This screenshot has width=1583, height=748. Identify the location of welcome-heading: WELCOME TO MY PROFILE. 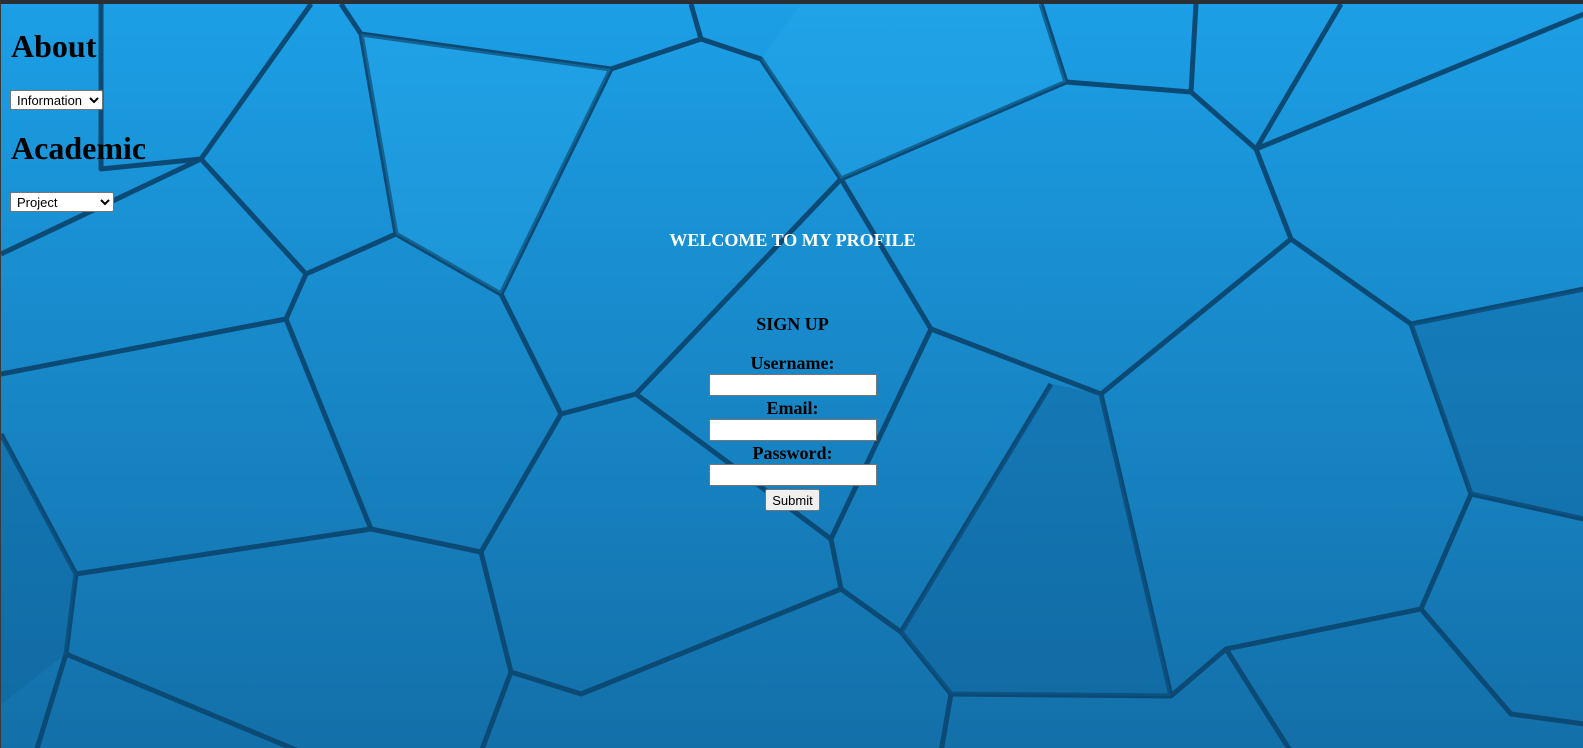
(792, 240).